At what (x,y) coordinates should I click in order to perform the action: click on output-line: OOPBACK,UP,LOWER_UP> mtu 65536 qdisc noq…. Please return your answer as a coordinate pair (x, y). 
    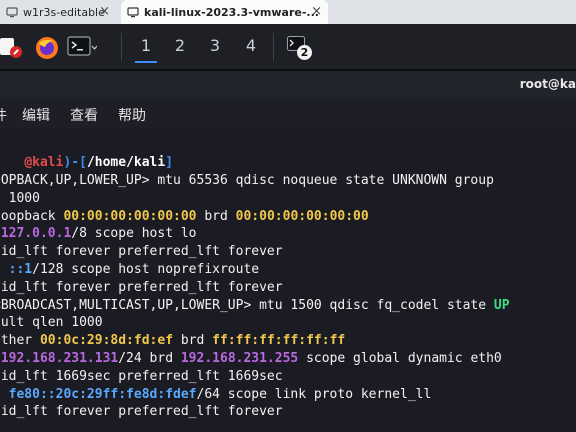
    Looking at the image, I should click on (288, 181).